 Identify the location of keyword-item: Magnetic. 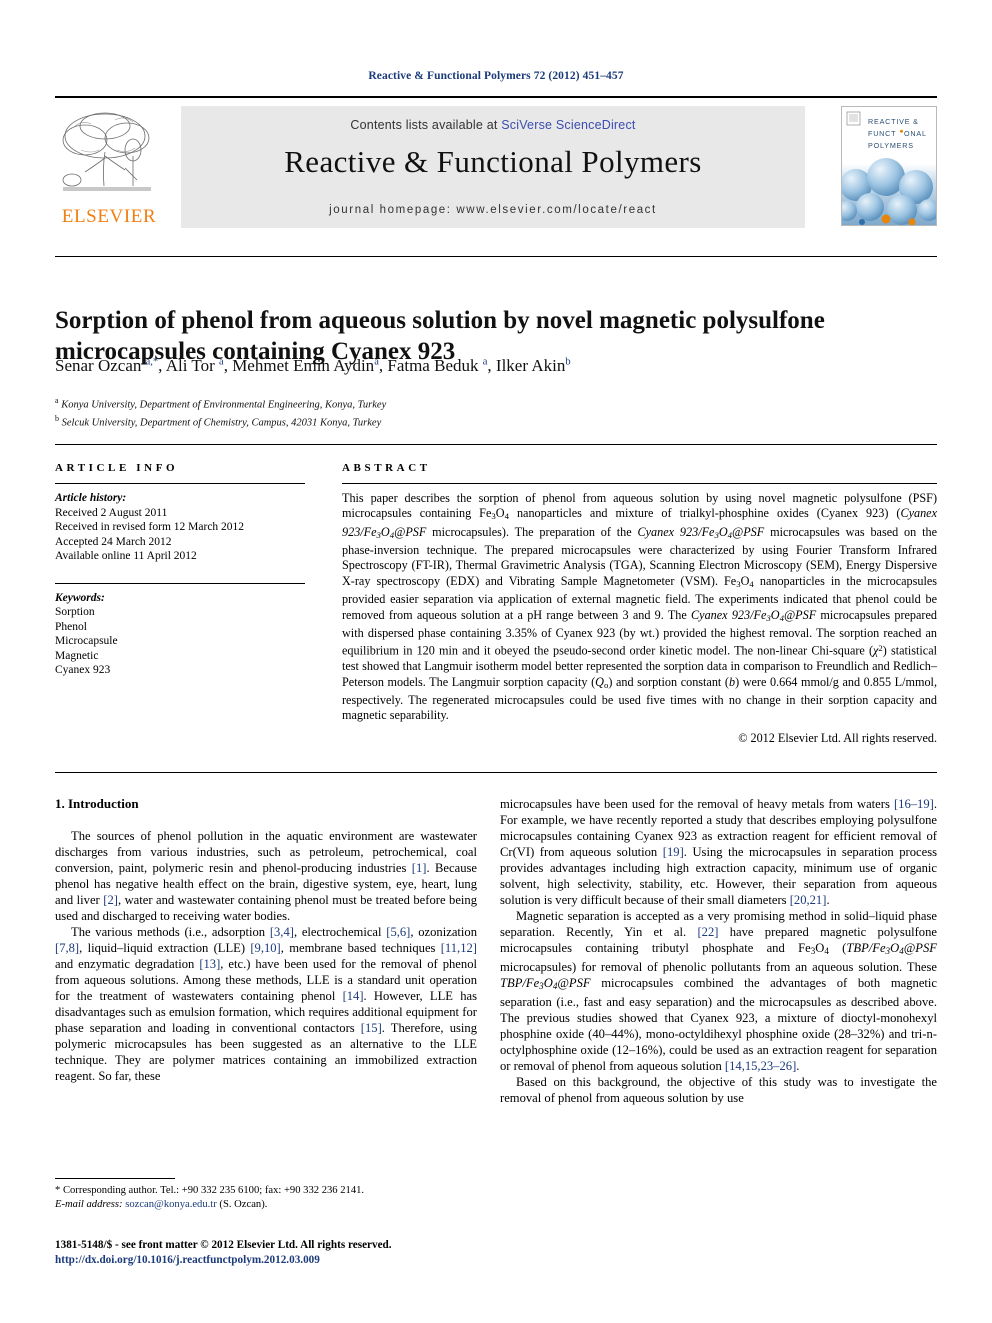
(77, 655).